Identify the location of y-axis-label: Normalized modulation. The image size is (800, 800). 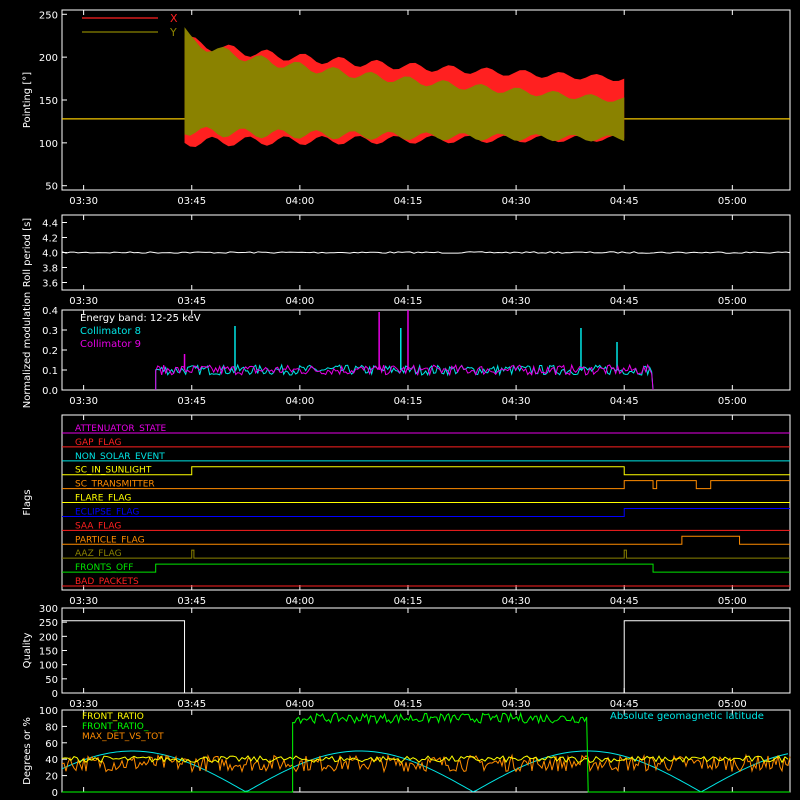
(27, 350).